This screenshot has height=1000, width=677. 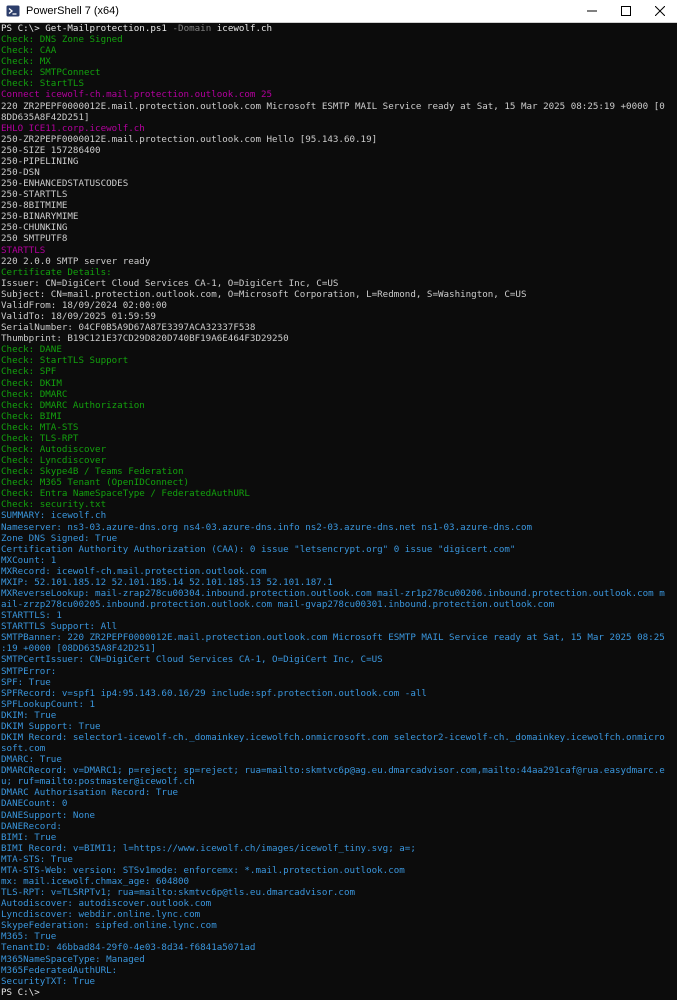 I want to click on final-prompt: PS C:\>, so click(x=338, y=992).